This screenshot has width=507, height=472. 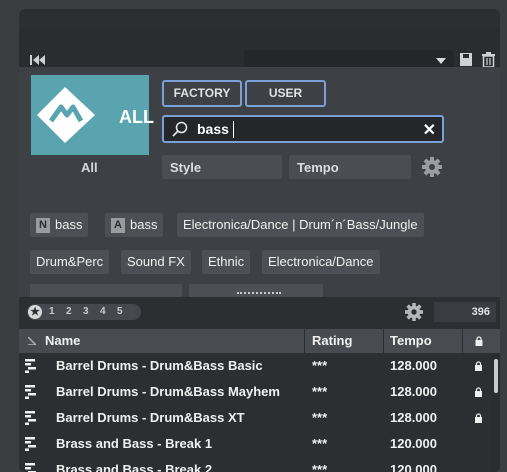 What do you see at coordinates (43, 225) in the screenshot?
I see `name-key-badge: N` at bounding box center [43, 225].